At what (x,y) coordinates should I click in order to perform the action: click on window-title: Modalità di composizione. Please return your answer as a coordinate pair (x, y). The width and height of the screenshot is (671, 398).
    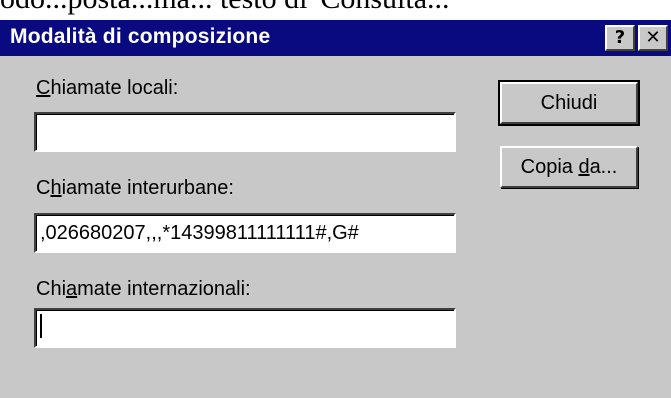
    Looking at the image, I should click on (140, 36).